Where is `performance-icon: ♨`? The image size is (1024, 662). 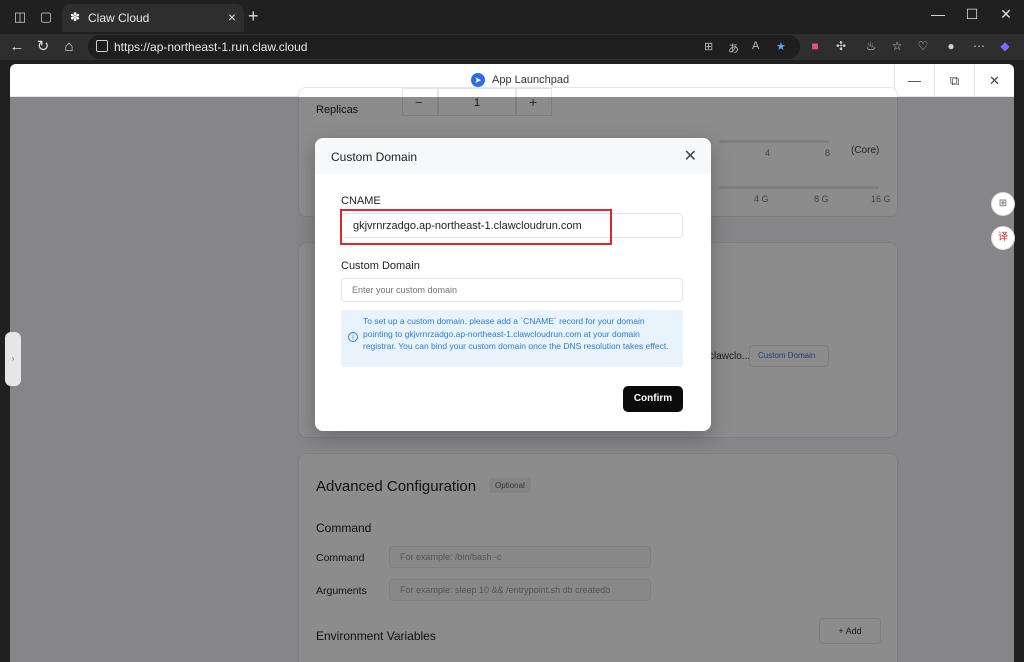 performance-icon: ♨ is located at coordinates (871, 46).